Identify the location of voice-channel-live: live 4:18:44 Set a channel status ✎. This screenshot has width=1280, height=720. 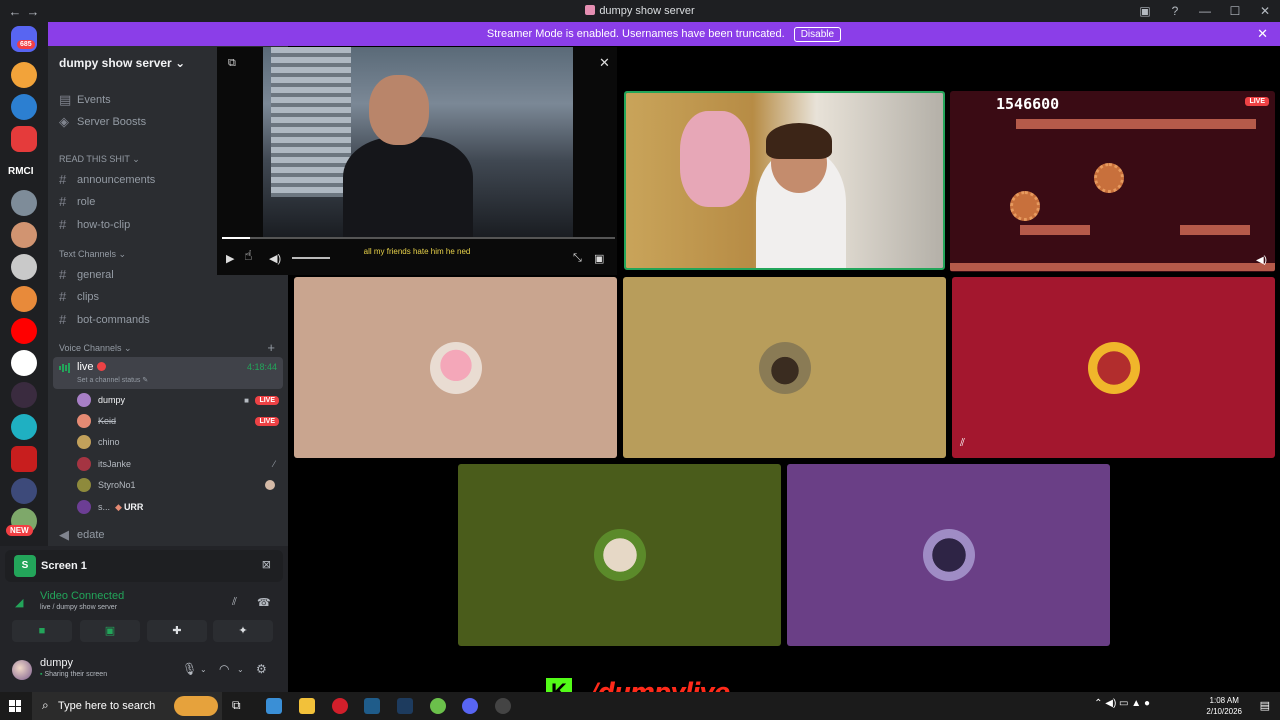
(168, 373).